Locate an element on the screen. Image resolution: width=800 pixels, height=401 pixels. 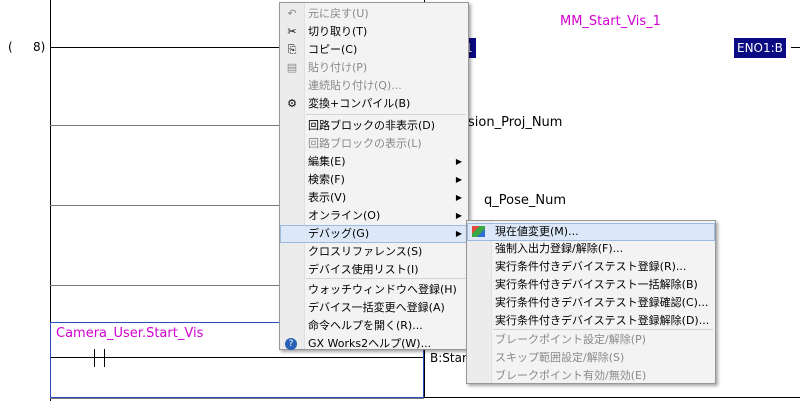
menu-item-6: 回路ブロックの非表示(D) is located at coordinates (374, 126).